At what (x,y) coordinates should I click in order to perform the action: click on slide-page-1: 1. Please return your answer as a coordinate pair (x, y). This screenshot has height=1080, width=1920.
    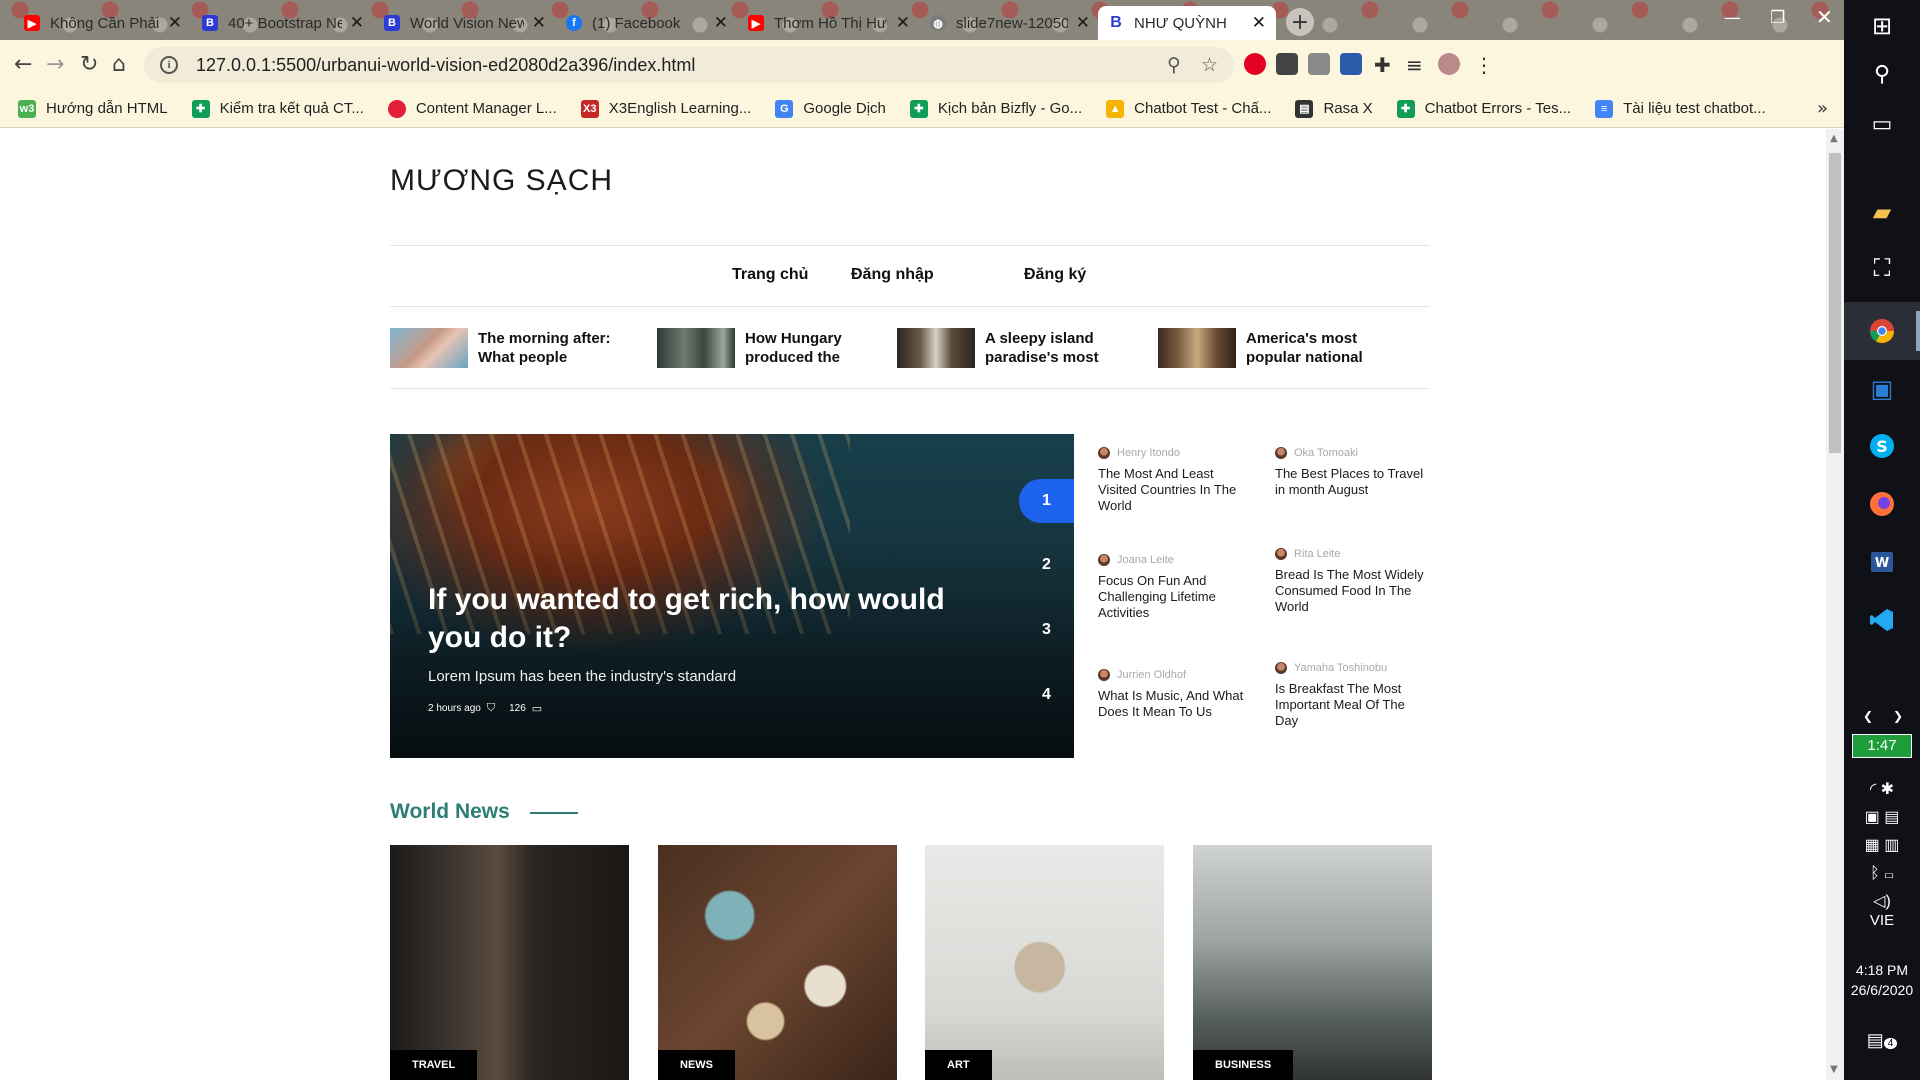
    Looking at the image, I should click on (1046, 501).